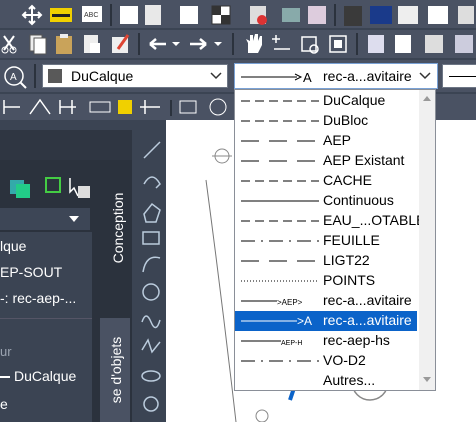 This screenshot has height=422, width=476. I want to click on toolbar-row4-icons, so click(117, 107).